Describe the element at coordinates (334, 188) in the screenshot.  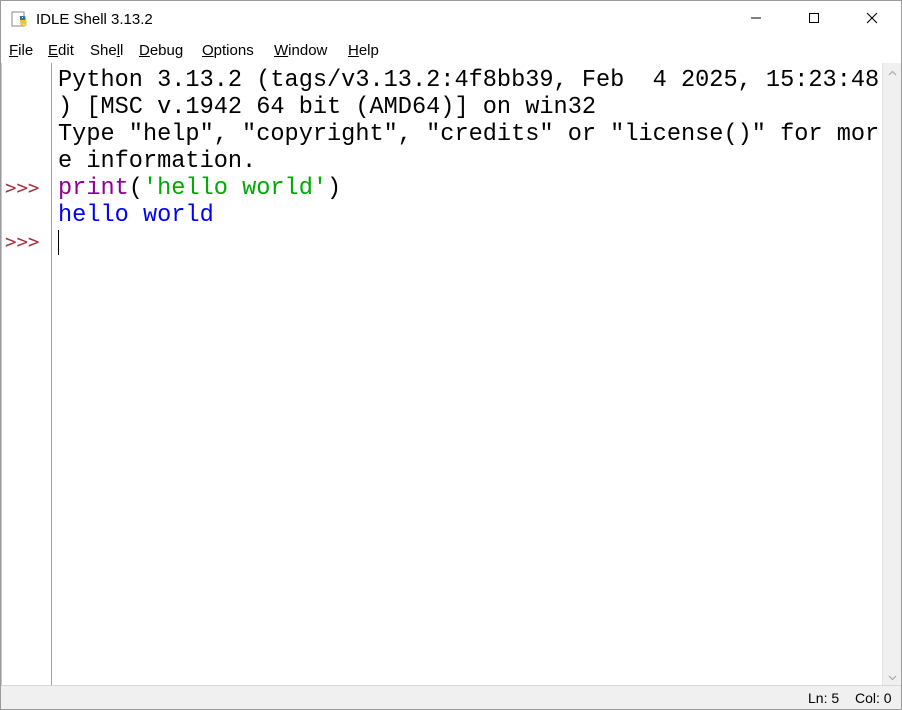
I see `paren-close: )` at that location.